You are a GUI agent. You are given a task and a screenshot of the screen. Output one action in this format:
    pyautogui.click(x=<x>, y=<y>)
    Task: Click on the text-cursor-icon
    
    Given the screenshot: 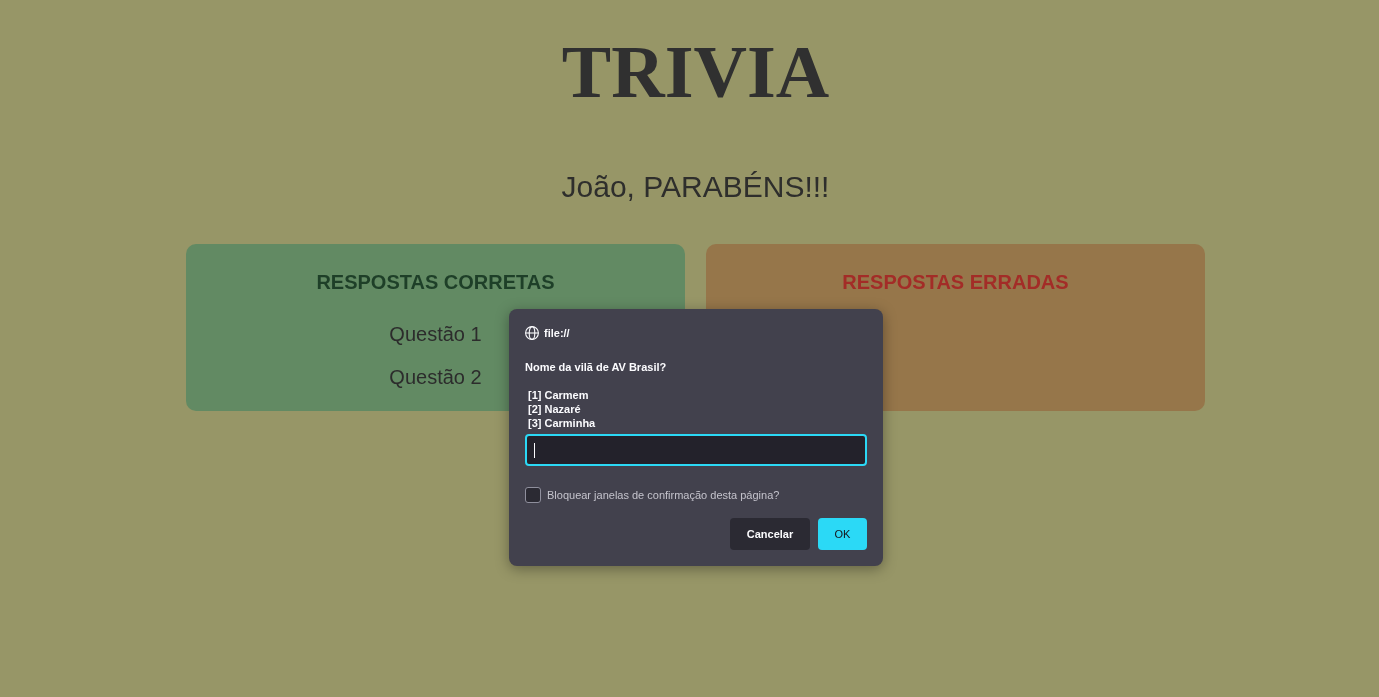 What is the action you would take?
    pyautogui.click(x=534, y=450)
    